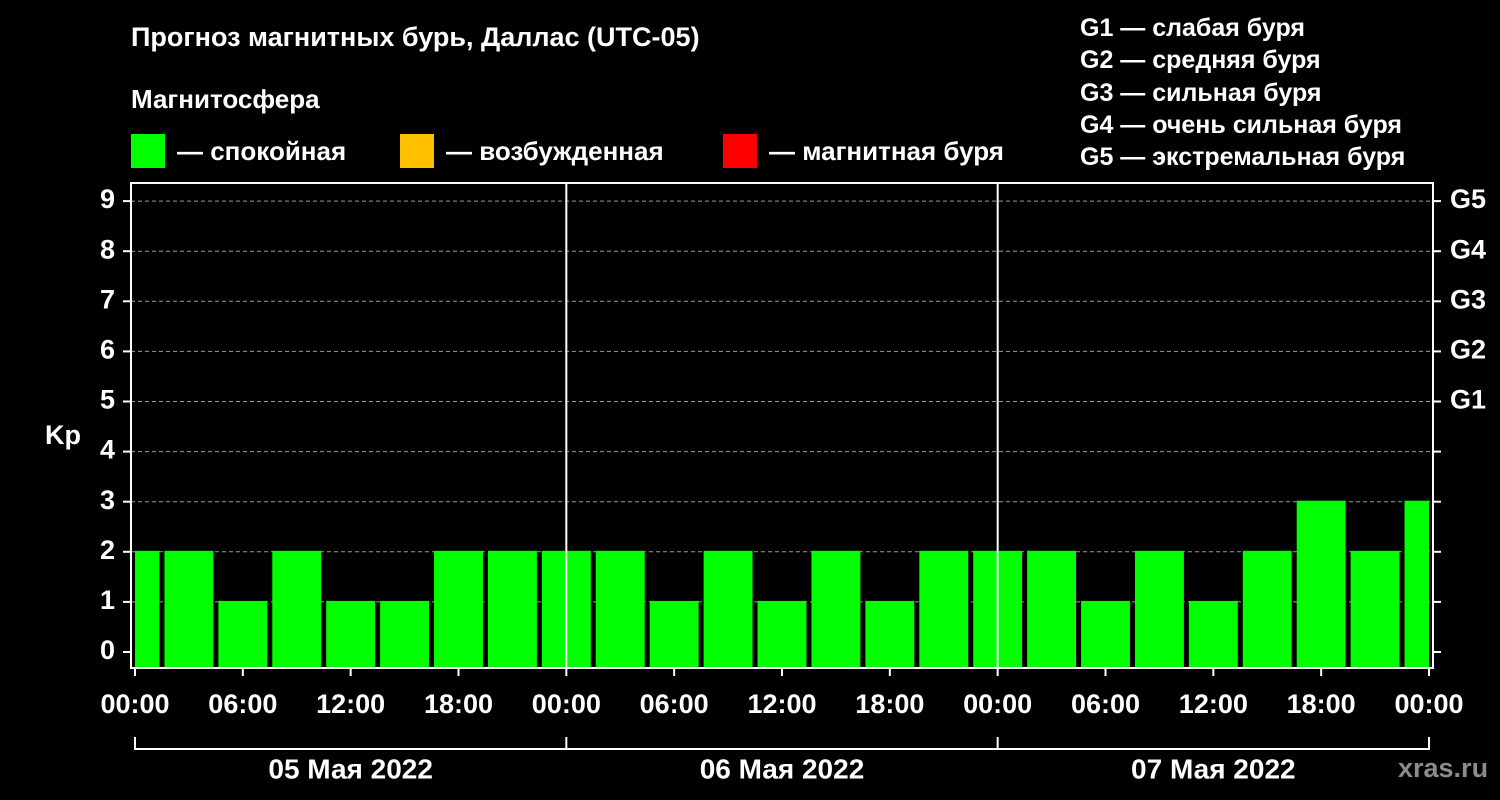  What do you see at coordinates (1428, 704) in the screenshot?
I see `x-tick-label-12: 00:00` at bounding box center [1428, 704].